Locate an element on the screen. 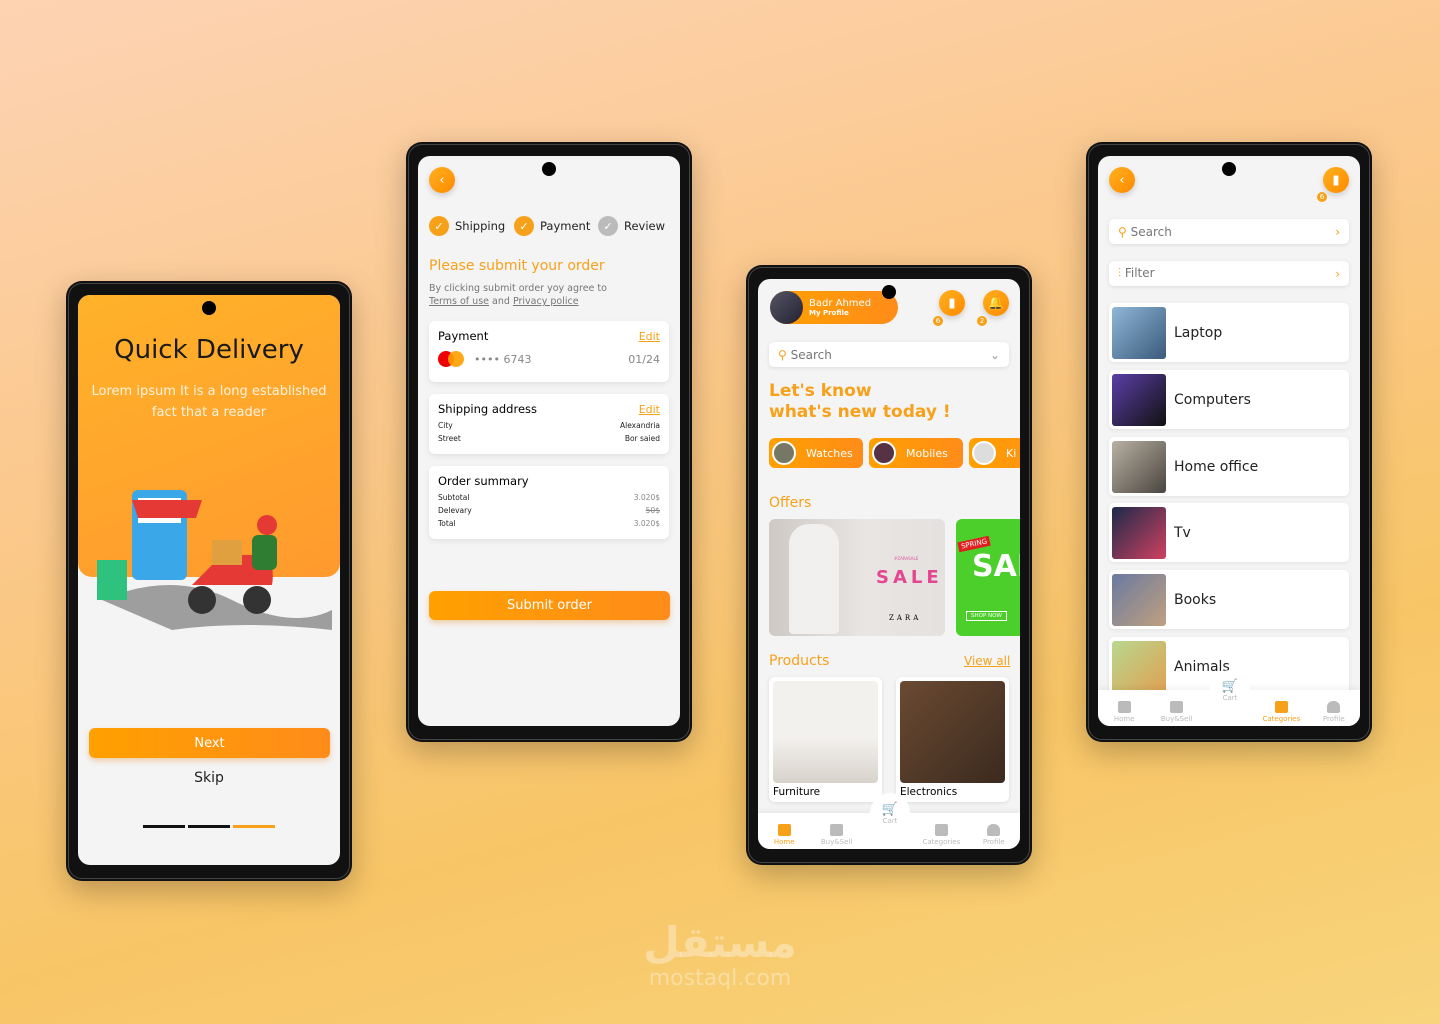 Image resolution: width=1440 pixels, height=1024 pixels. offer-banner-zara: #ZARASALE SALE ZARA is located at coordinates (857, 577).